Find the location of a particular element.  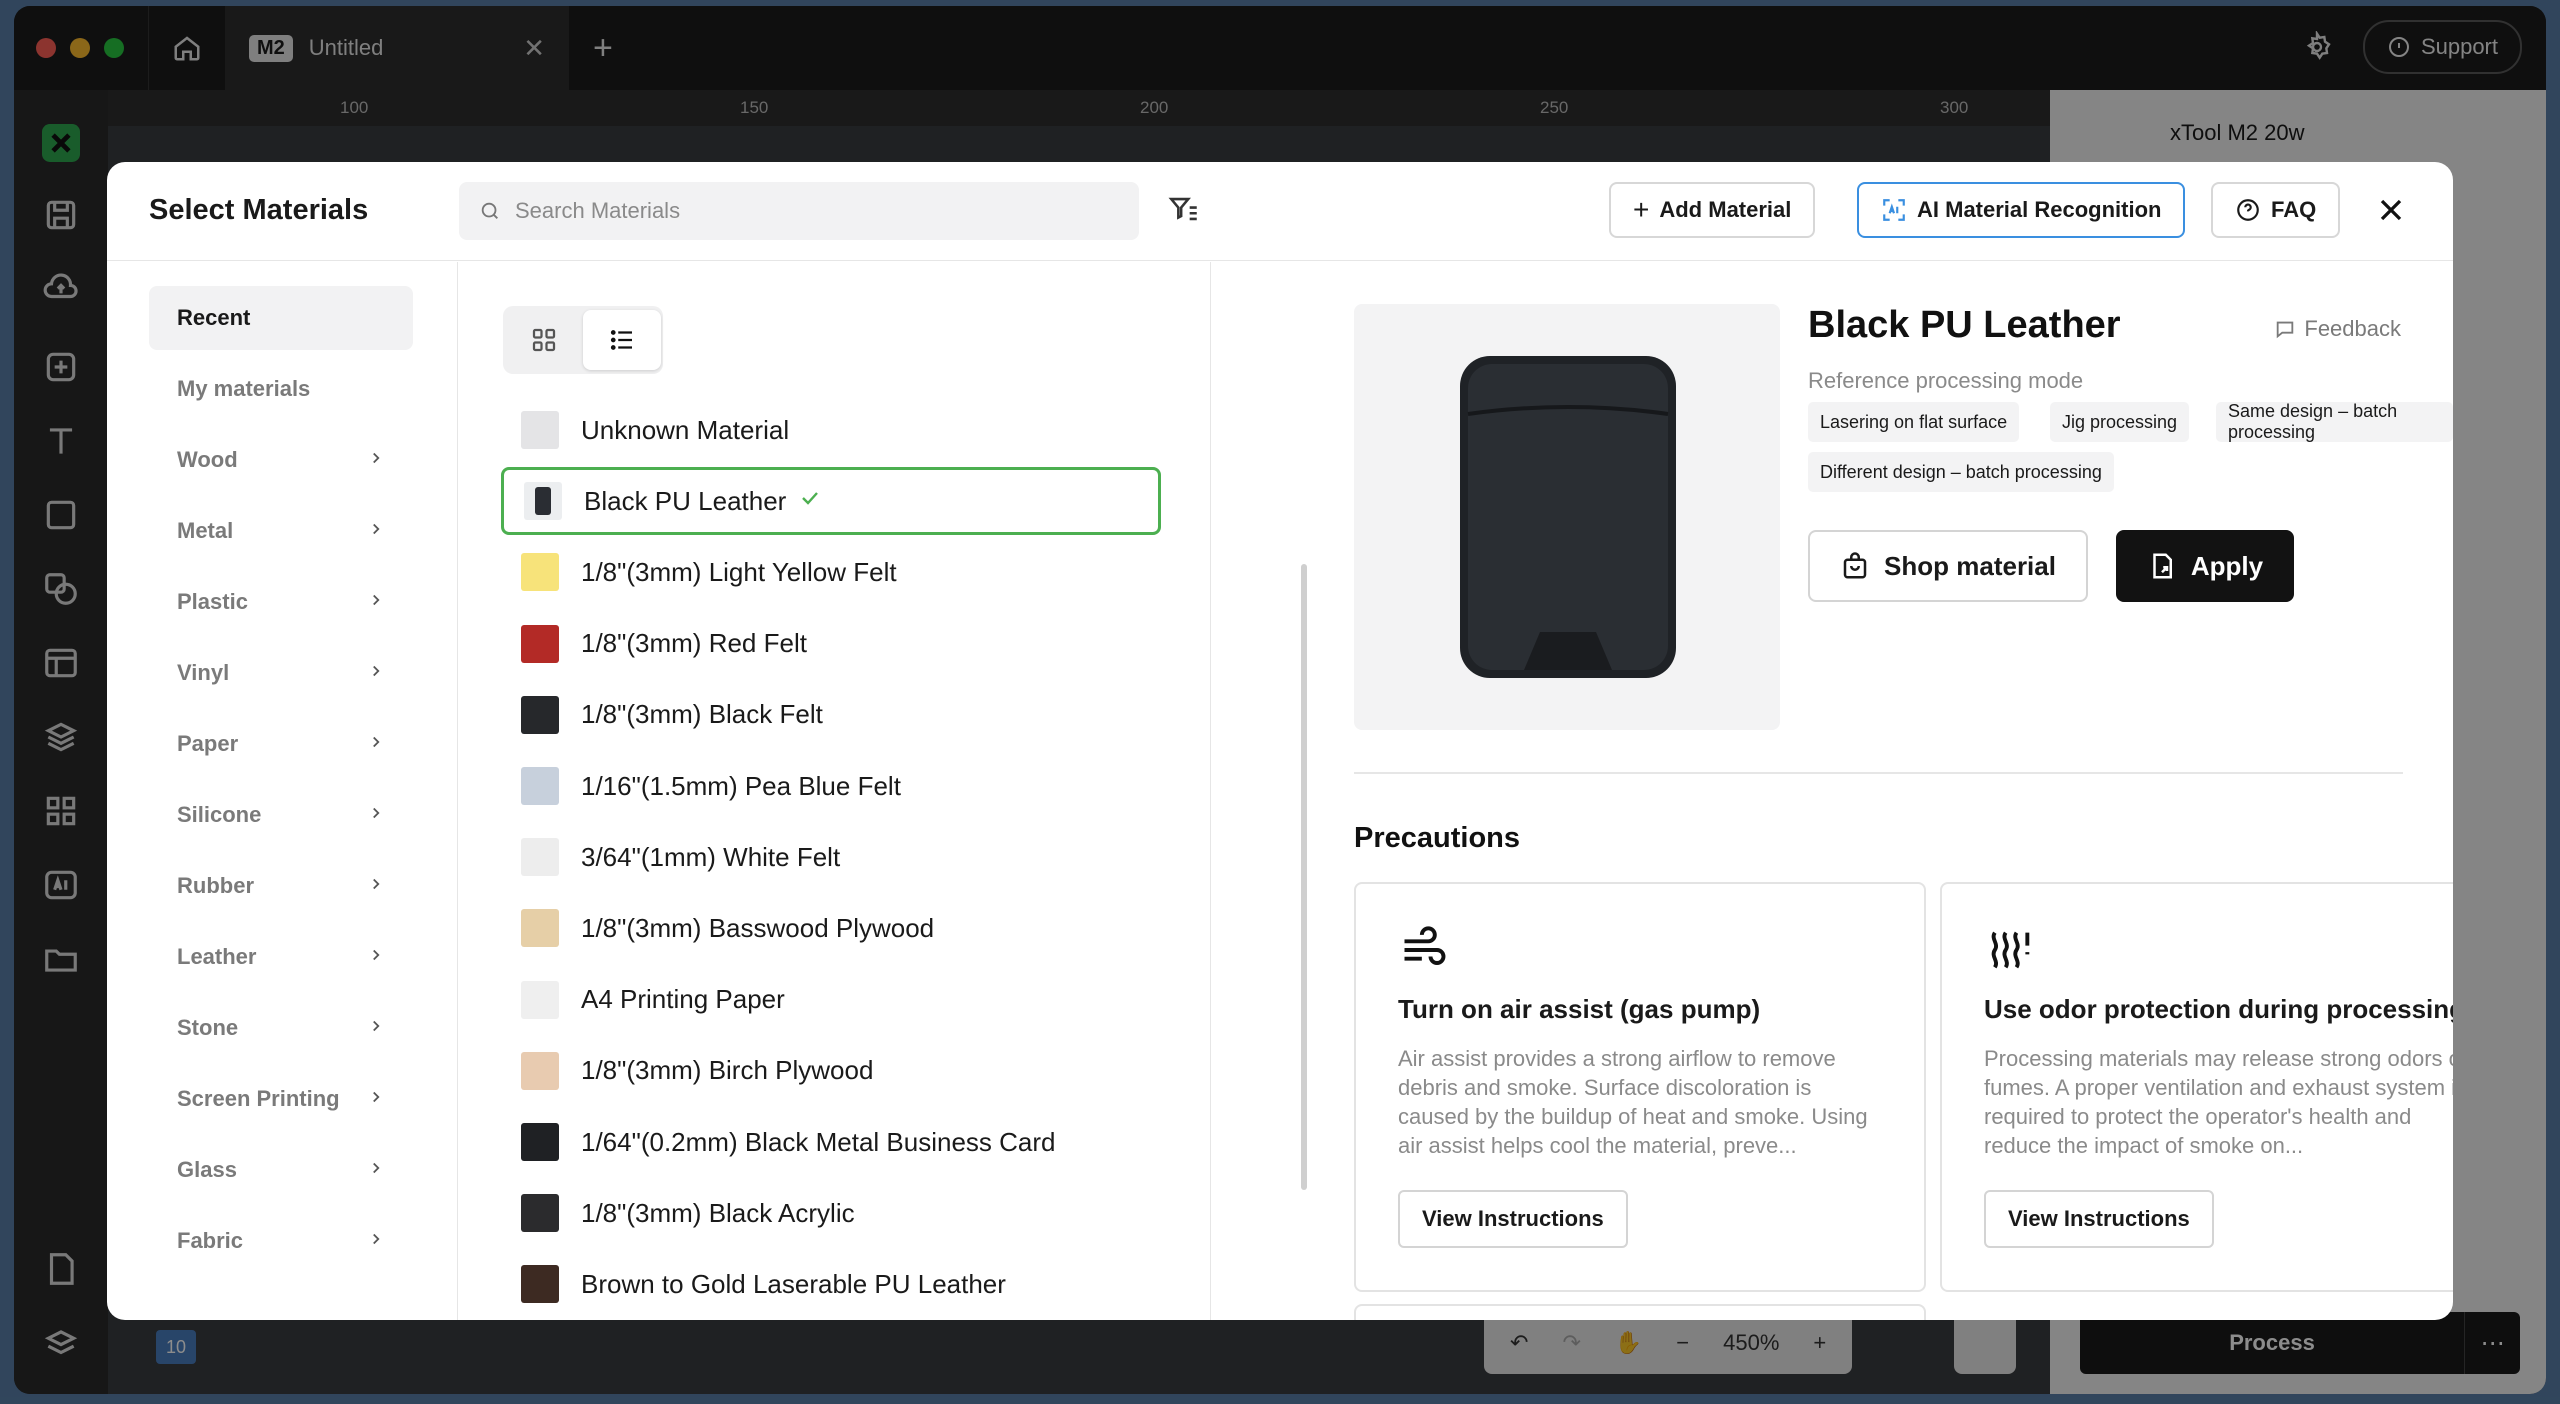

nav-item-stone: Stone is located at coordinates (281, 1028).